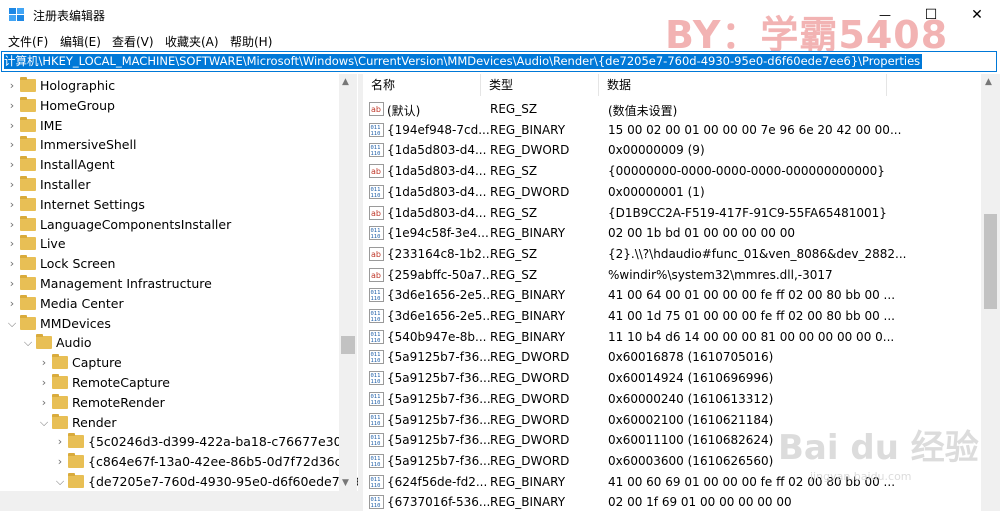 Image resolution: width=1000 pixels, height=511 pixels. I want to click on column-header-data: 数据, so click(743, 85).